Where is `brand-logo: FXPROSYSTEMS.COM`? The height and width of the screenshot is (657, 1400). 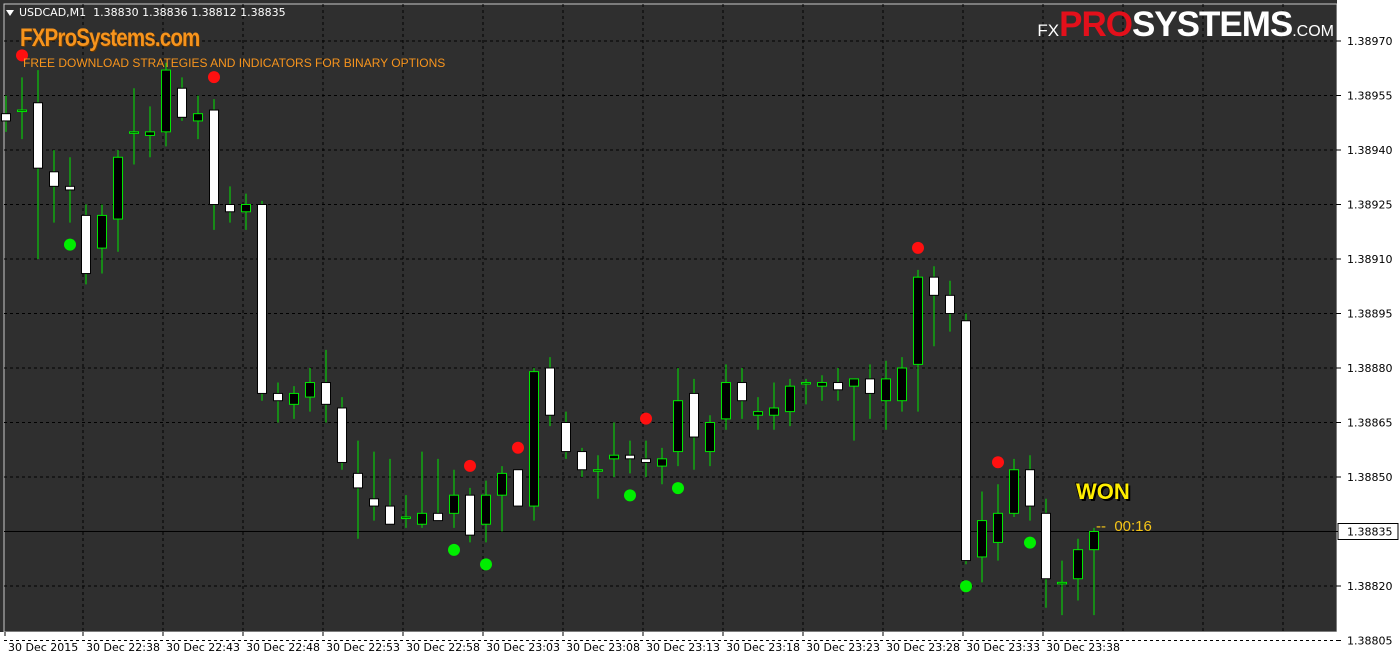 brand-logo: FXPROSYSTEMS.COM is located at coordinates (1185, 25).